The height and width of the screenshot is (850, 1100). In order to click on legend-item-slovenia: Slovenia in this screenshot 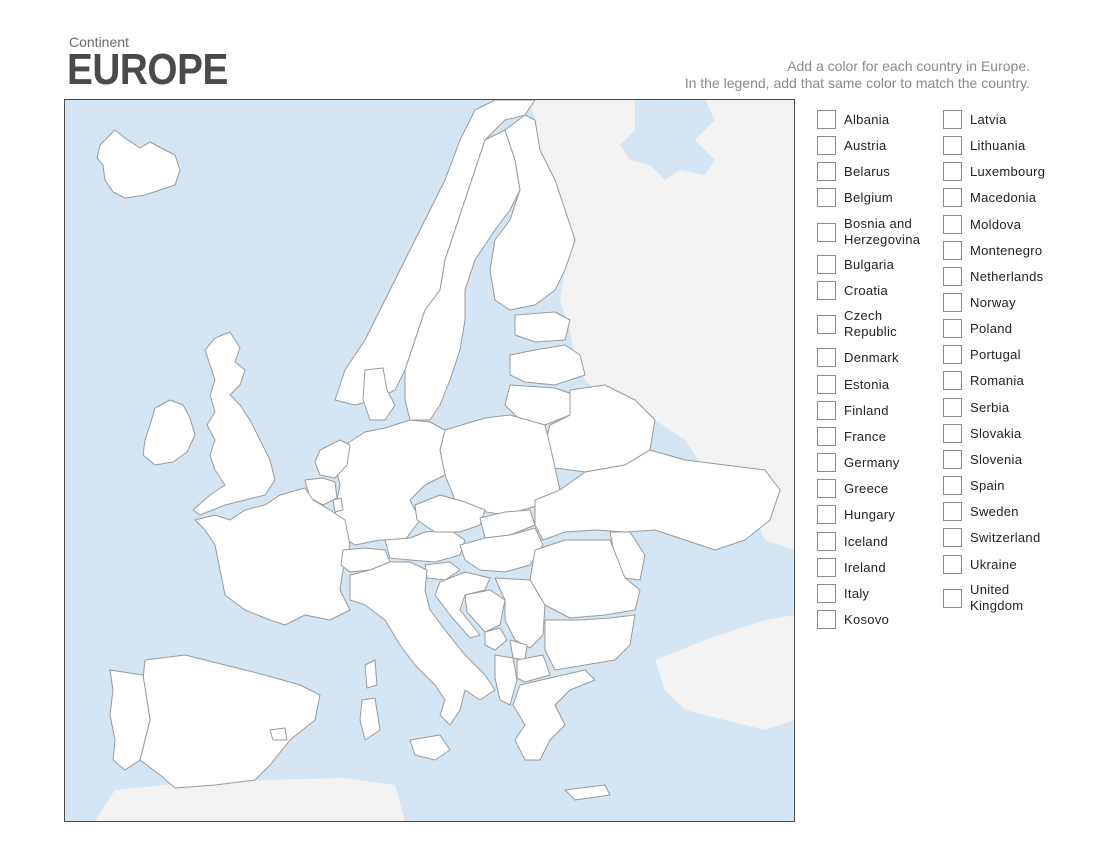, I will do `click(982, 459)`.